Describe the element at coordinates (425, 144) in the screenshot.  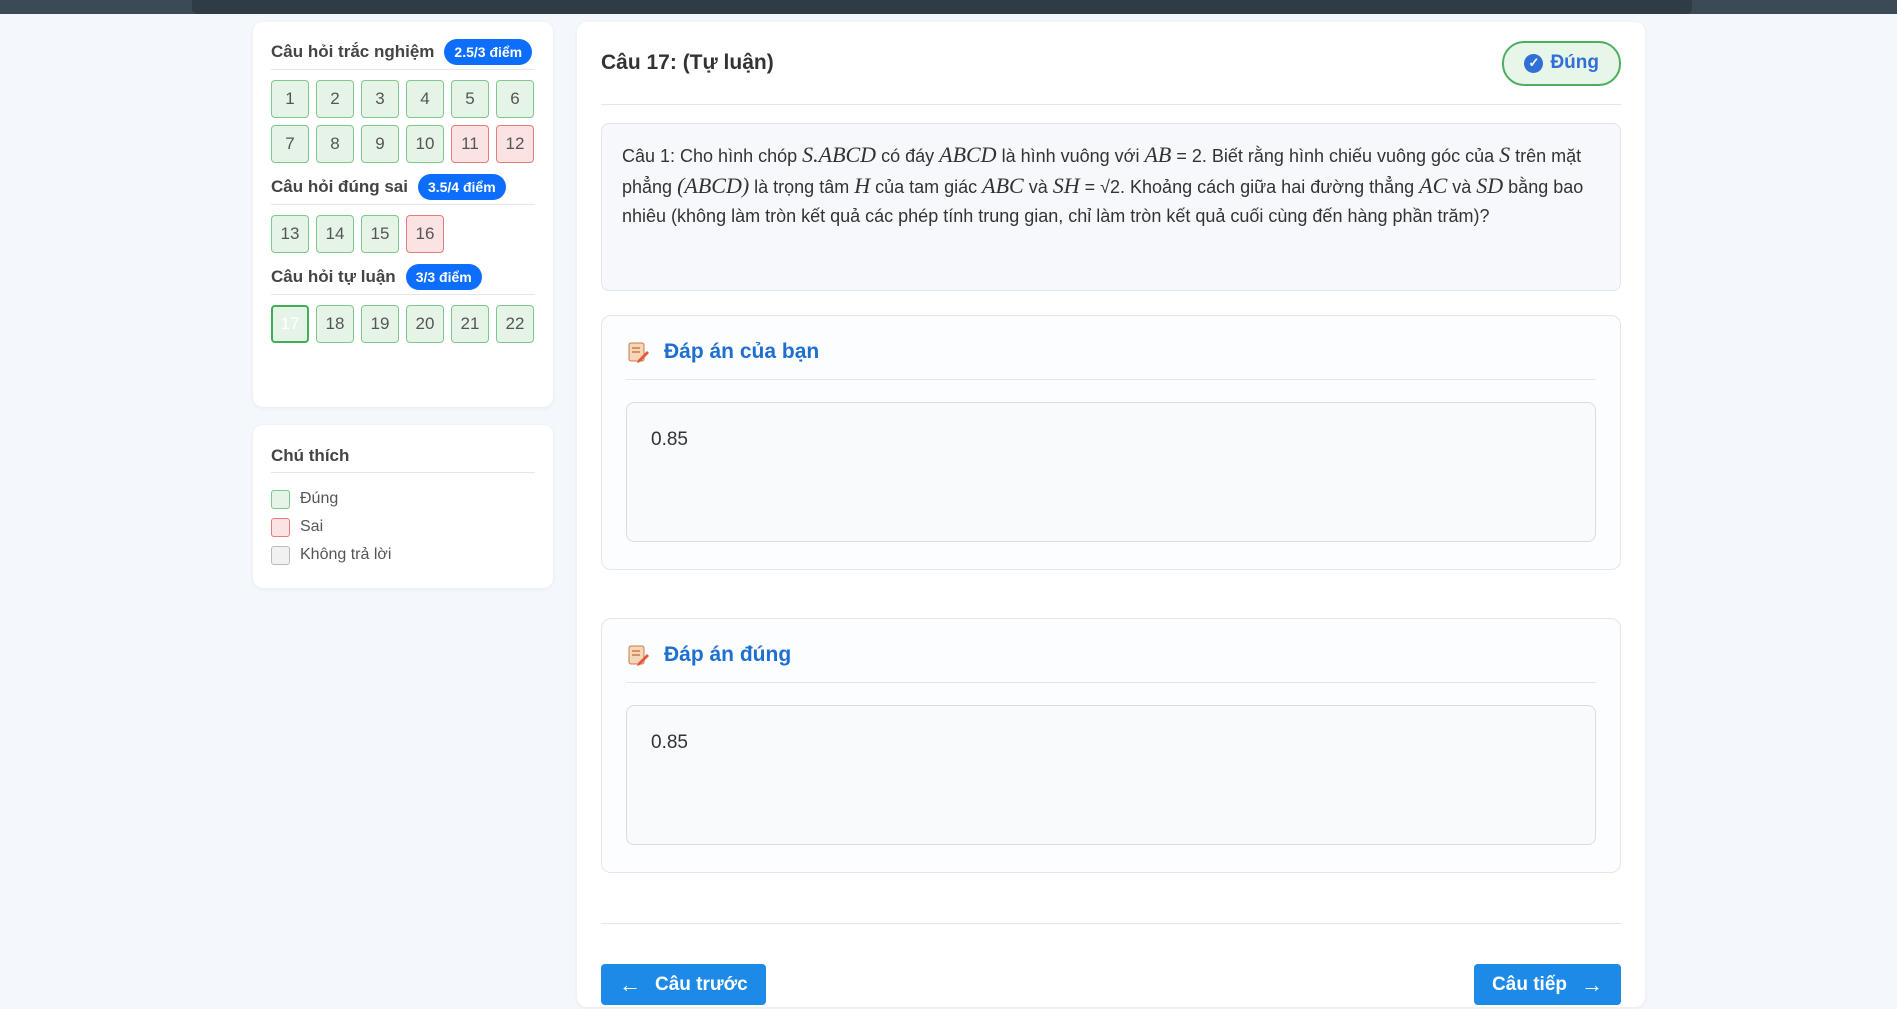
I see `question-number-button: 10` at that location.